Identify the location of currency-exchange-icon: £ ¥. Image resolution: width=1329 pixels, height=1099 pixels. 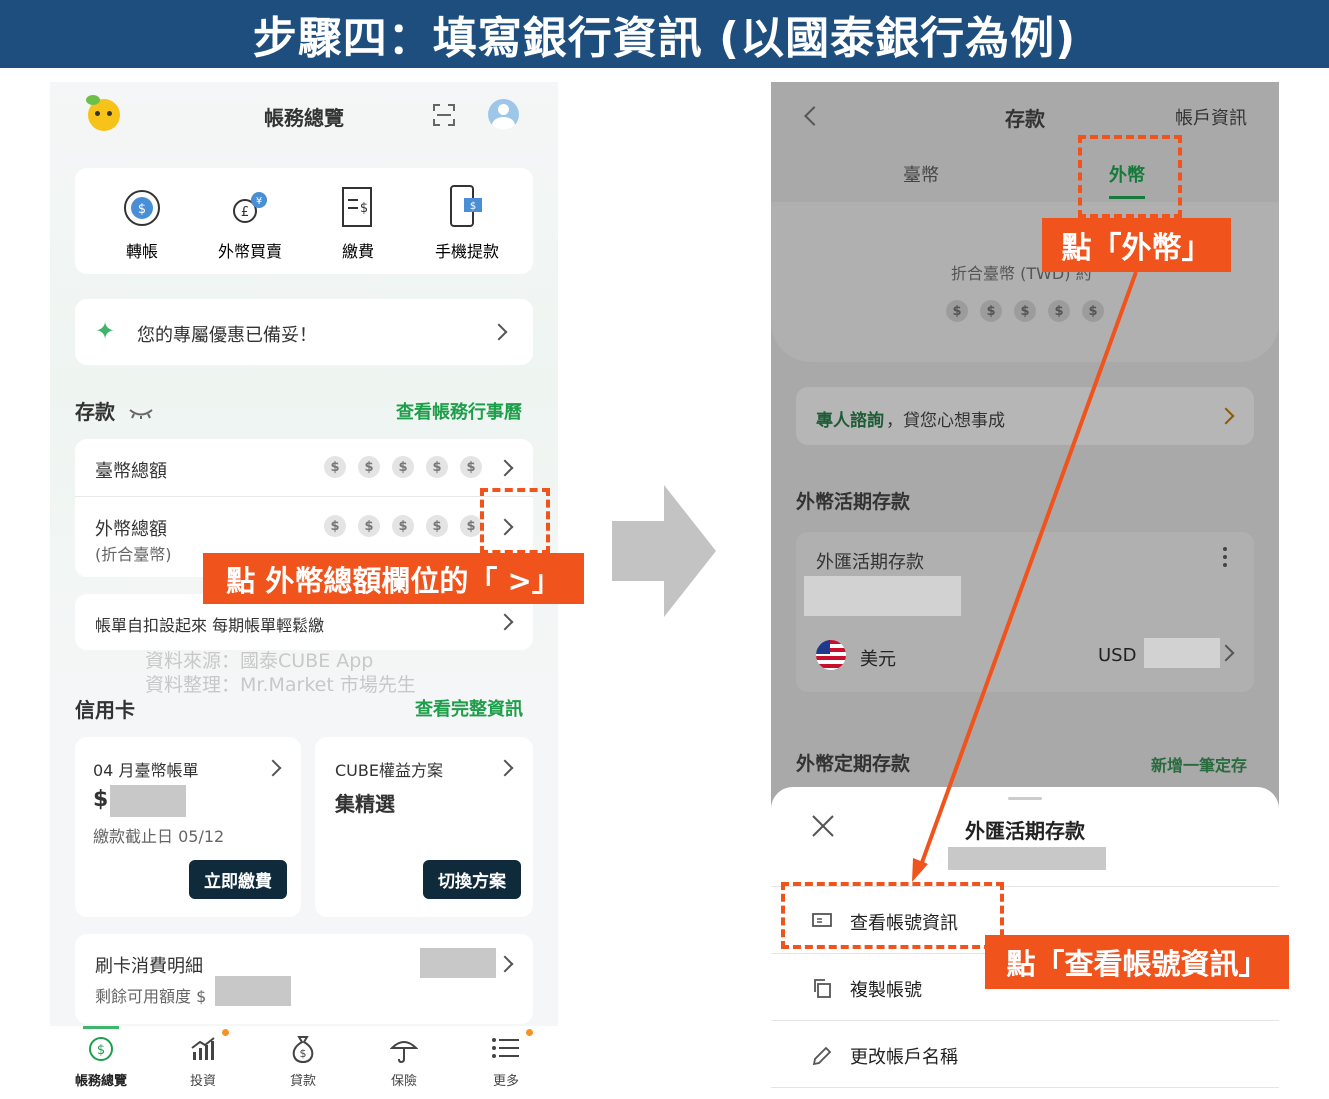
(250, 208).